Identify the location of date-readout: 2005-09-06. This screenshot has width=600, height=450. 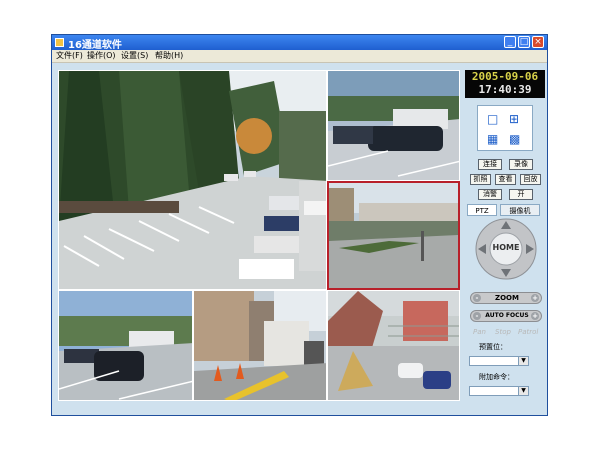
(505, 76).